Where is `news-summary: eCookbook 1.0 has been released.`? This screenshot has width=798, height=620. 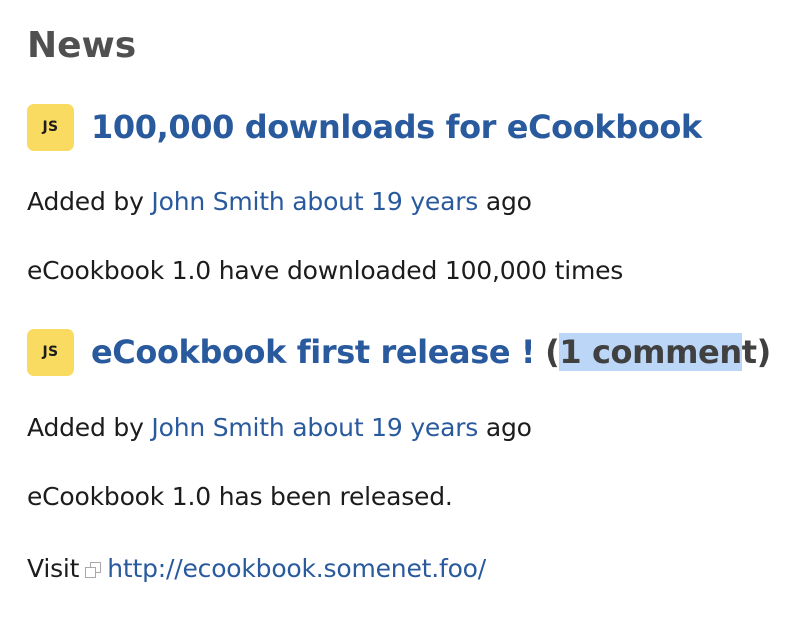 news-summary: eCookbook 1.0 has been released. is located at coordinates (240, 496).